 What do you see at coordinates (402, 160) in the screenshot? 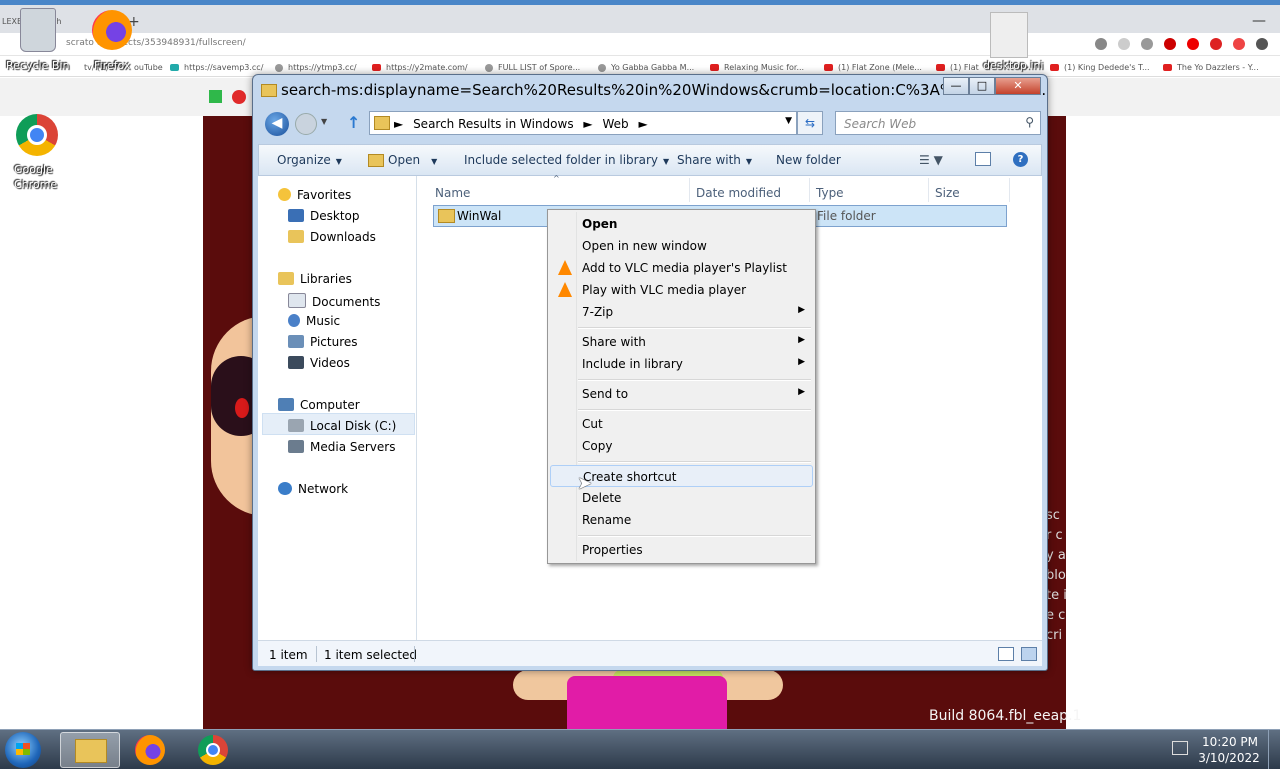
I see `open-button: Open ▼` at bounding box center [402, 160].